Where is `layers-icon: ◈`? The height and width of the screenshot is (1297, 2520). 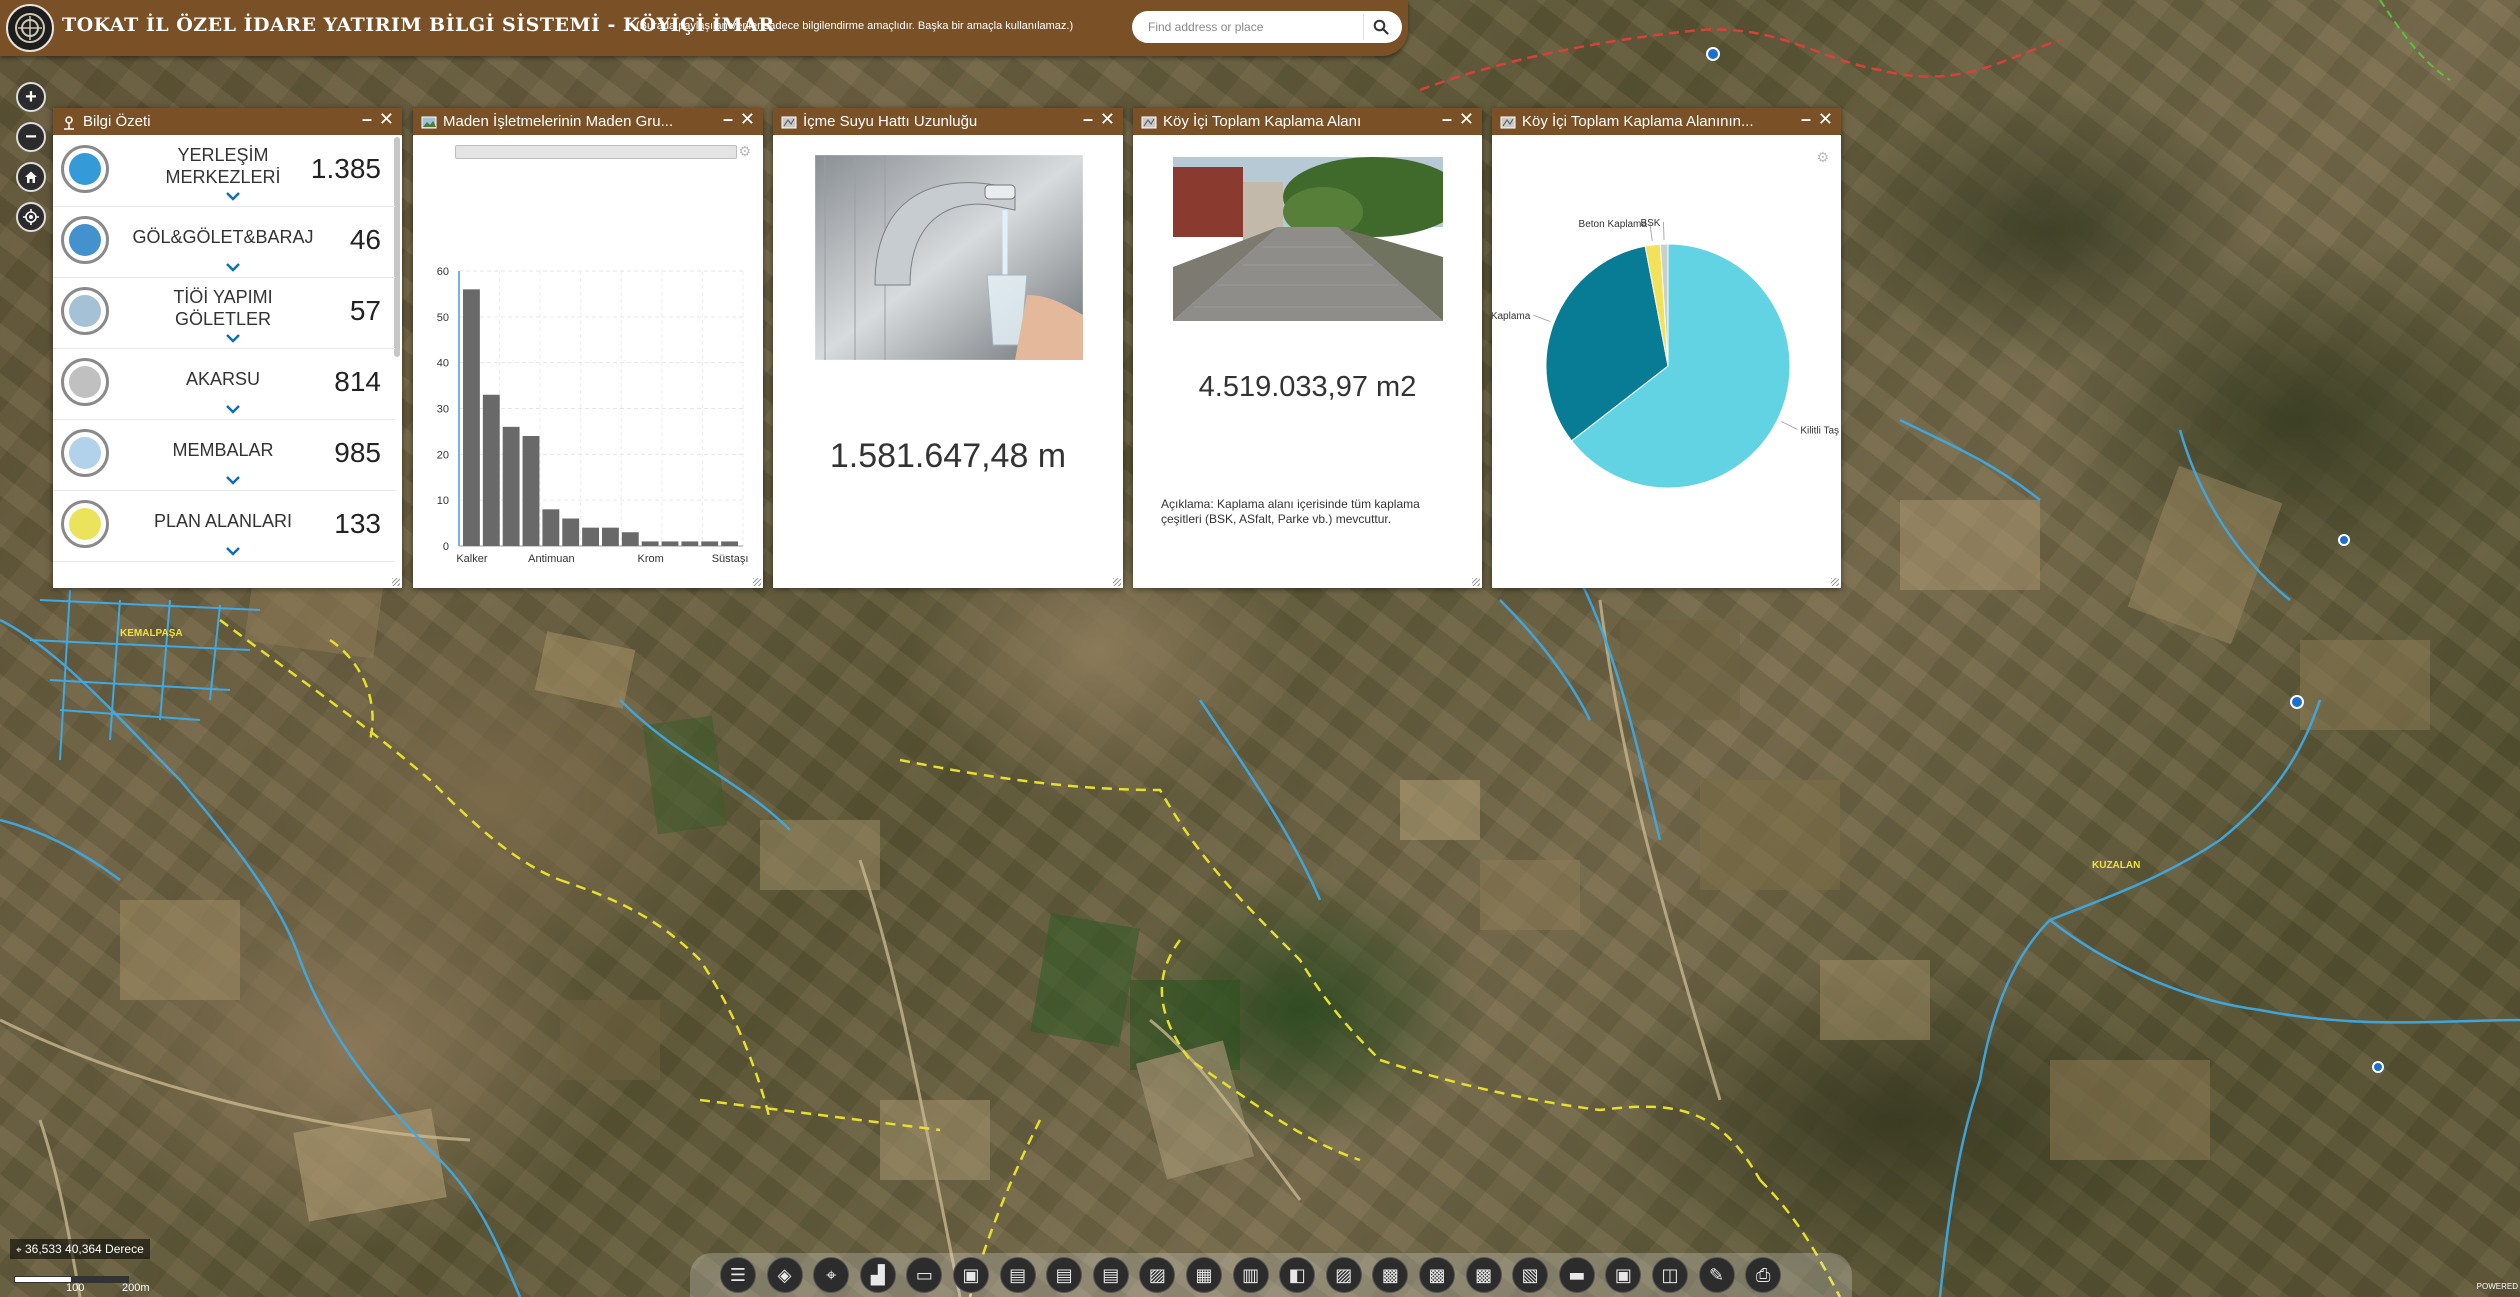 layers-icon: ◈ is located at coordinates (784, 1275).